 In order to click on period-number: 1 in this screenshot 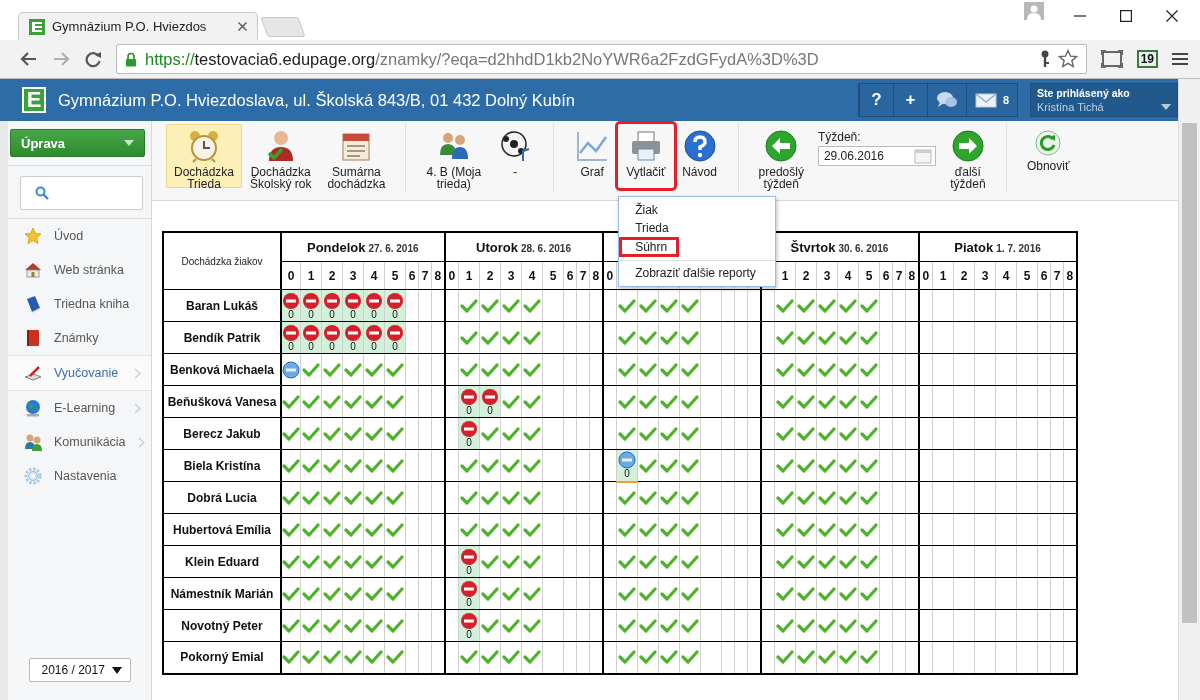, I will do `click(785, 275)`.